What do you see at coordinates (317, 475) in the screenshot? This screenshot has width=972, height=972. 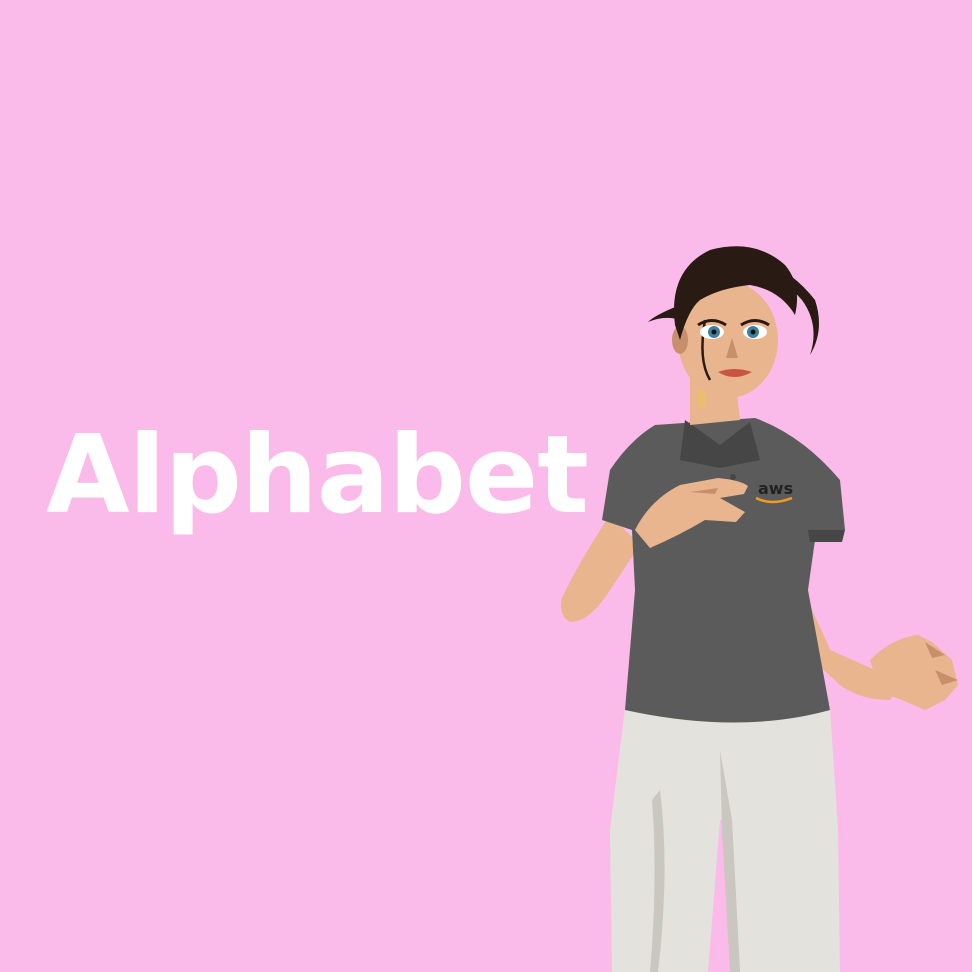 I see `sign-caption: Alphabet` at bounding box center [317, 475].